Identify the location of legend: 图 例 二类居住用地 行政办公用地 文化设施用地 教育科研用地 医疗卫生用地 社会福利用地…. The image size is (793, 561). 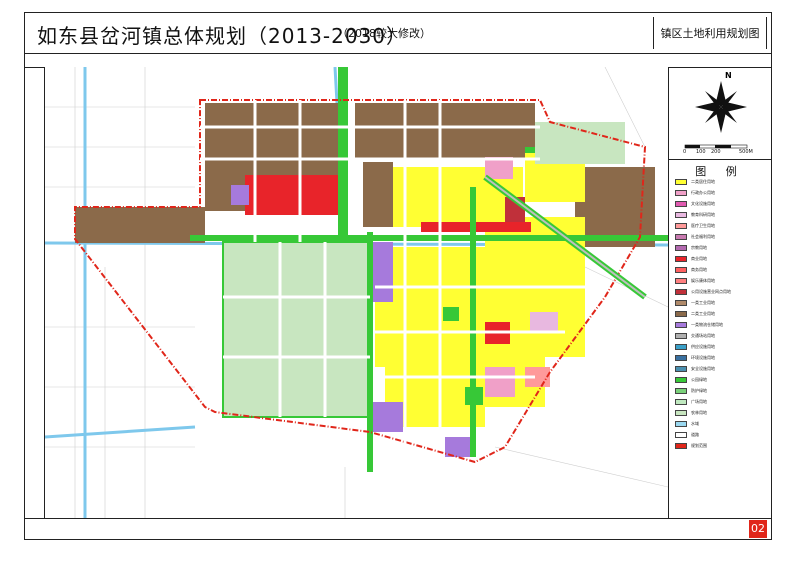
(720, 339).